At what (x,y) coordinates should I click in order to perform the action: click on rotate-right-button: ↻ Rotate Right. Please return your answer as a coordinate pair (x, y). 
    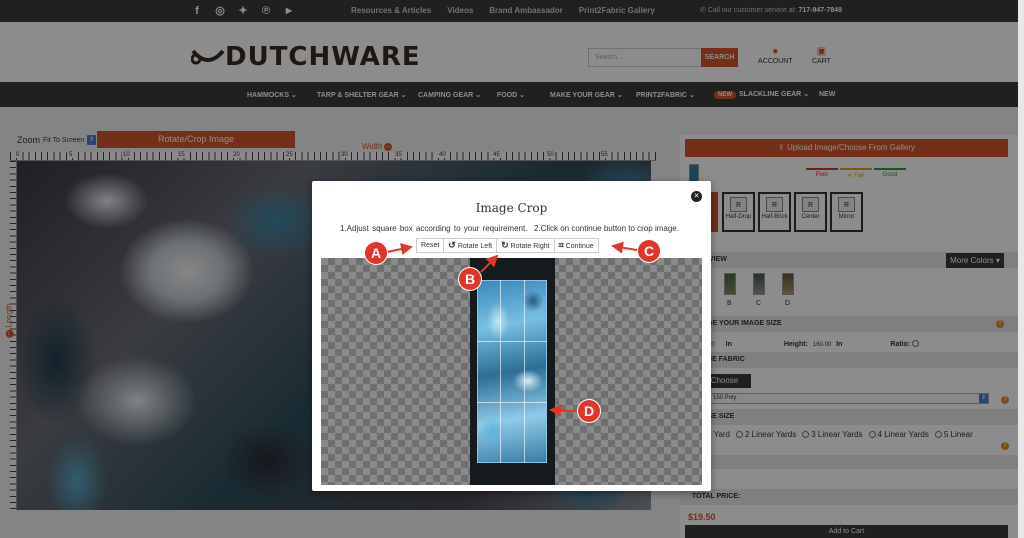
    Looking at the image, I should click on (526, 245).